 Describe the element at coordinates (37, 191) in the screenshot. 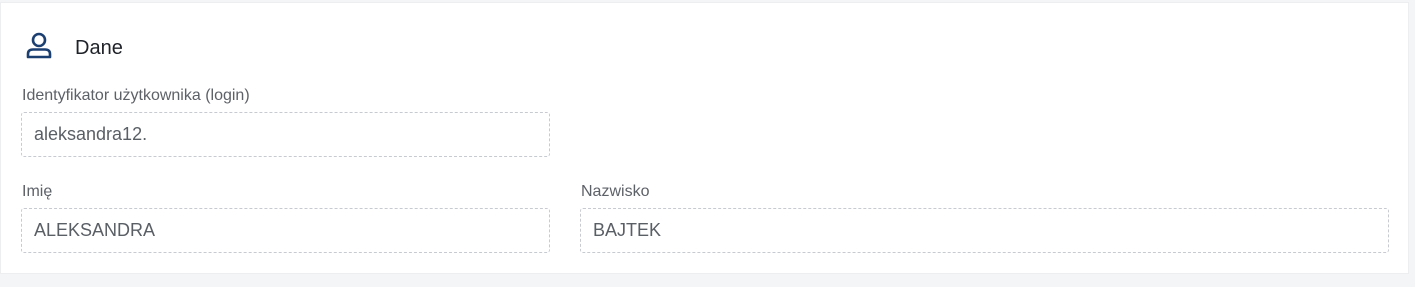

I see `first-name-label: Imię` at that location.